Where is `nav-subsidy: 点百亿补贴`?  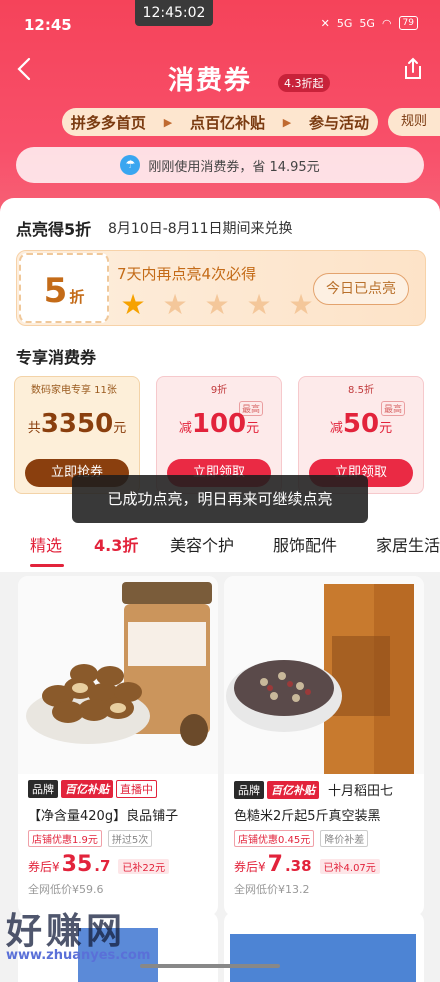
nav-subsidy: 点百亿补贴 is located at coordinates (227, 122).